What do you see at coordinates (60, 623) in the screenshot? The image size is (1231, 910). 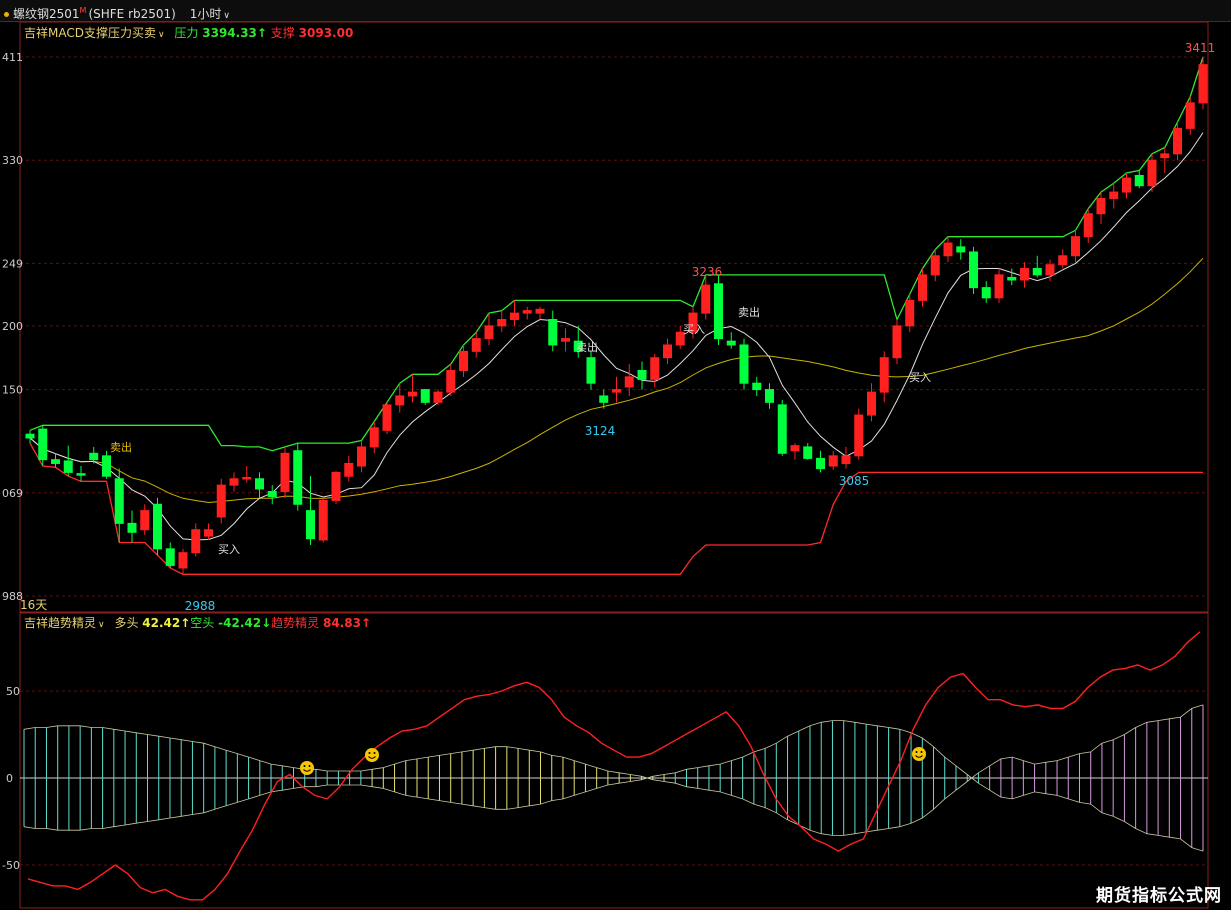 I see `sub-indicator-name: 吉祥趋势精灵` at bounding box center [60, 623].